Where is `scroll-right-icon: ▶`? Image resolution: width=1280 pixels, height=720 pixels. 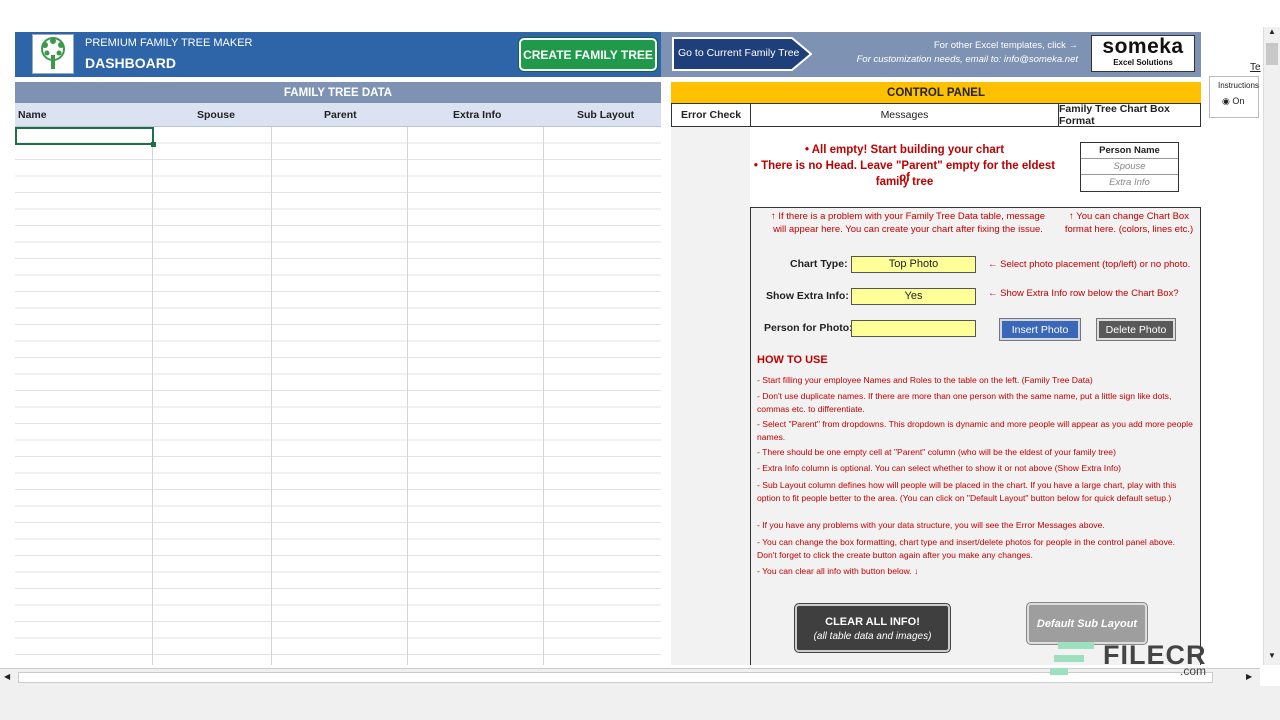
scroll-right-icon: ▶ is located at coordinates (1249, 676).